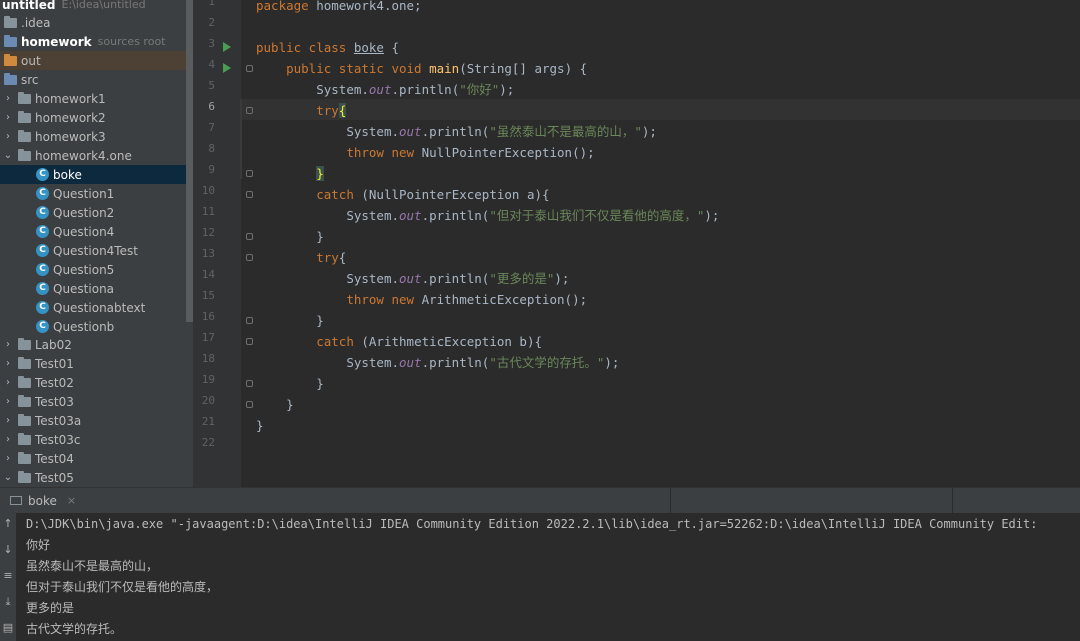  I want to click on line-number: 17, so click(208, 337).